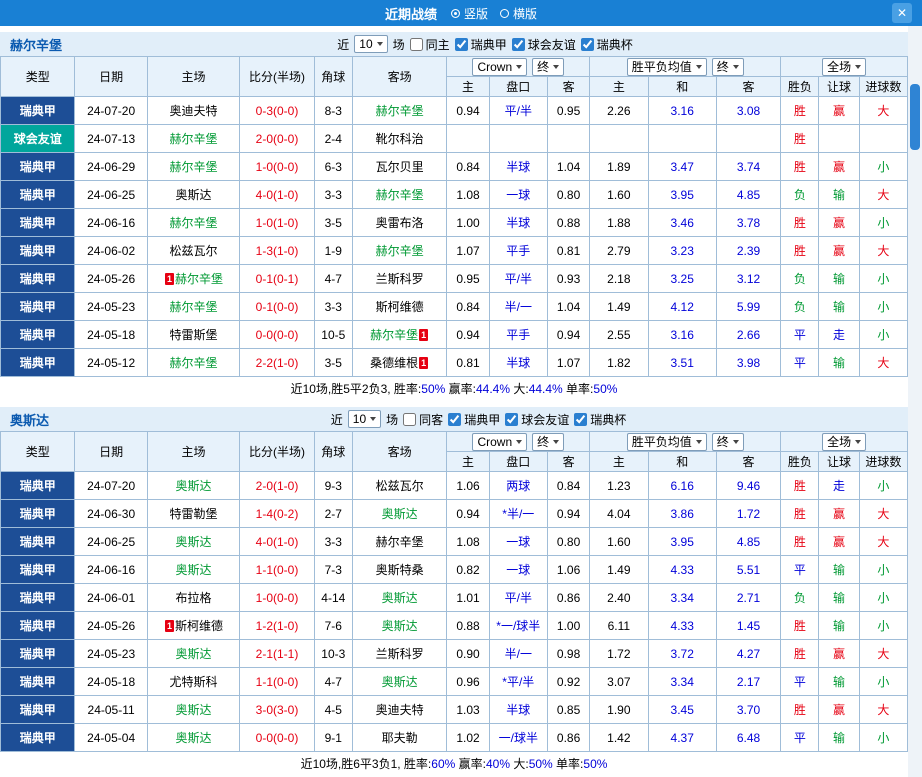 Image resolution: width=922 pixels, height=777 pixels. What do you see at coordinates (748, 653) in the screenshot?
I see `avg-away-cell: 4.27` at bounding box center [748, 653].